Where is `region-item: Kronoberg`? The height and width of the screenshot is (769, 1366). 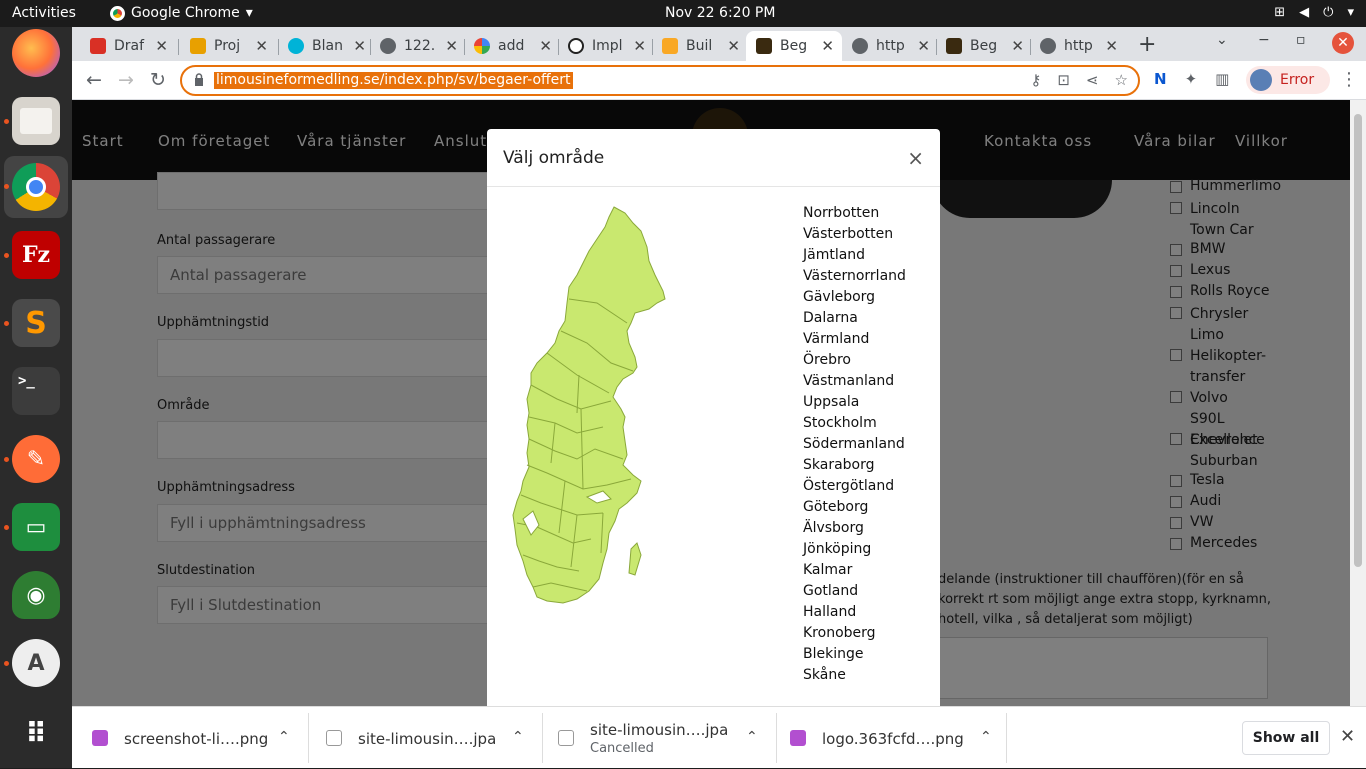
region-item: Kronoberg is located at coordinates (854, 633).